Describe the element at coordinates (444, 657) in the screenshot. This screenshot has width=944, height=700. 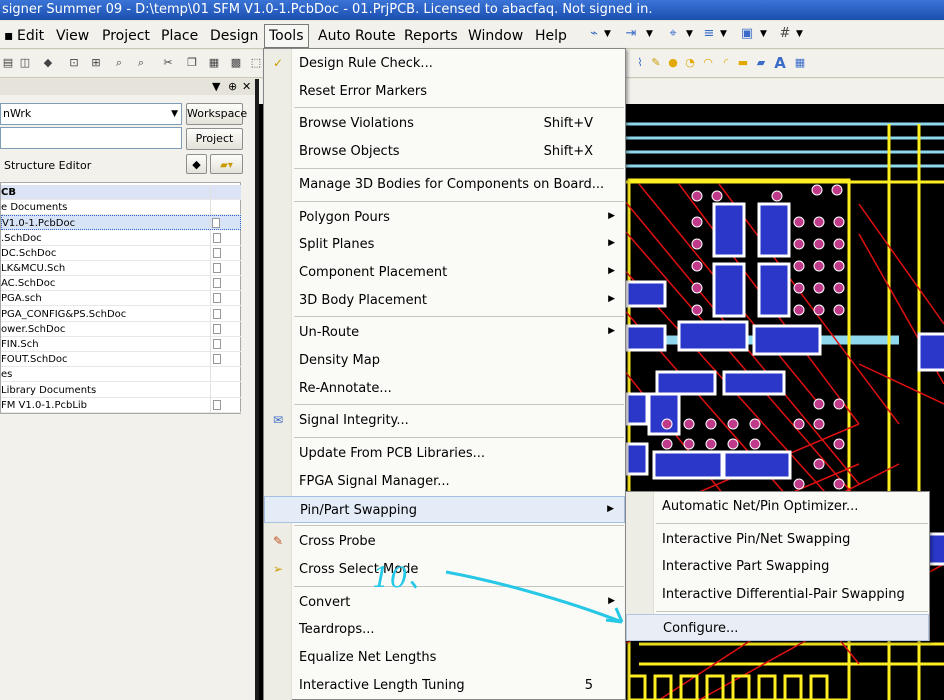
I see `menu-item-equalize-net-lengths: Equalize Net Lengths` at that location.